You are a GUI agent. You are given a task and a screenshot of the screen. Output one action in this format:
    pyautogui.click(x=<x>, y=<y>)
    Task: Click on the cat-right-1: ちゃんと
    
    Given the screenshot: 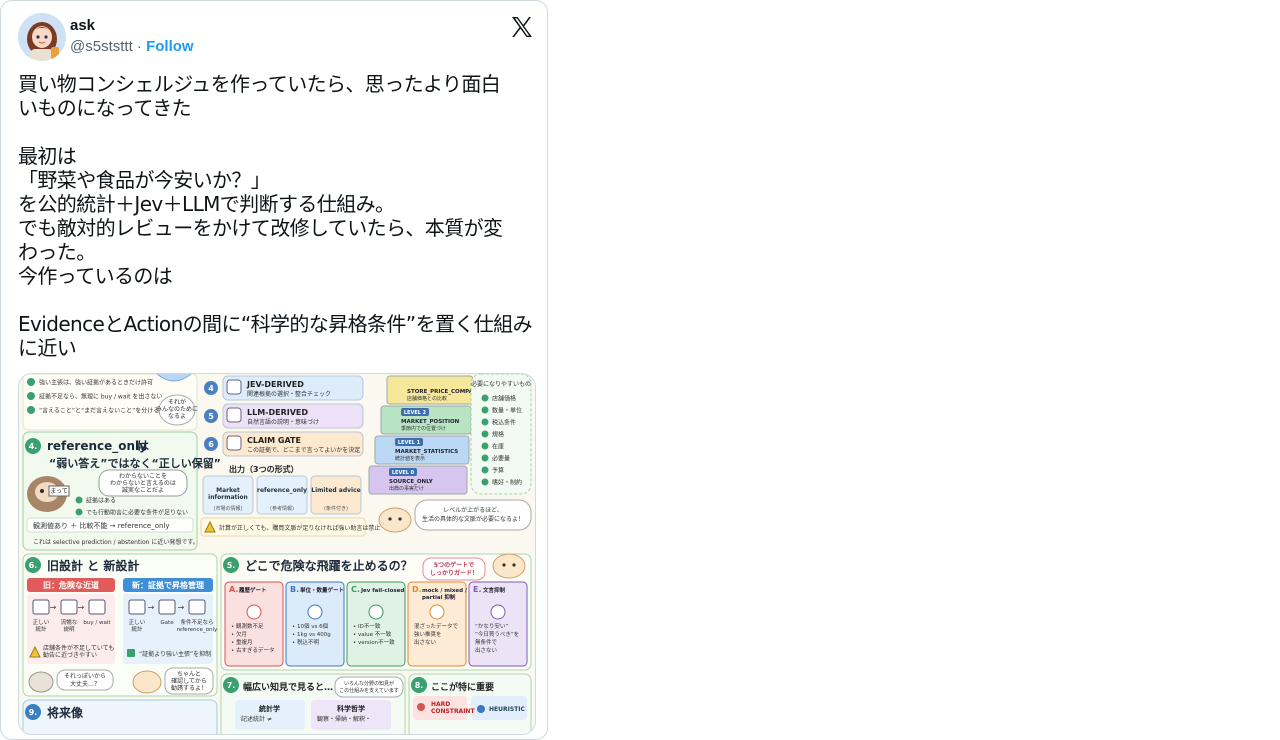 What is the action you would take?
    pyautogui.click(x=189, y=674)
    